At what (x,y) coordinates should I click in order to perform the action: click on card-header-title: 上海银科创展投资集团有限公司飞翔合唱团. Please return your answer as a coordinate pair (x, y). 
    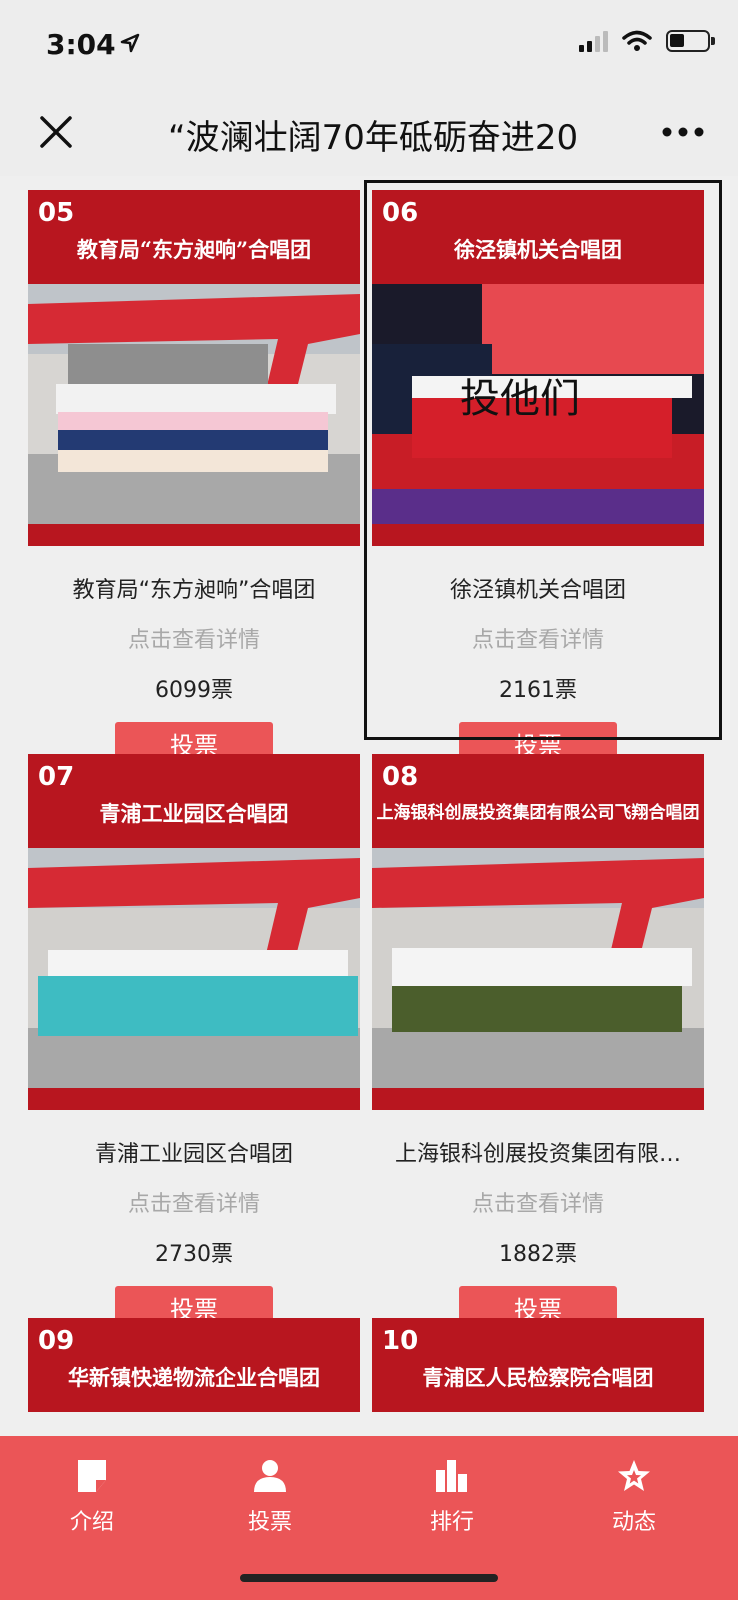
    Looking at the image, I should click on (538, 813).